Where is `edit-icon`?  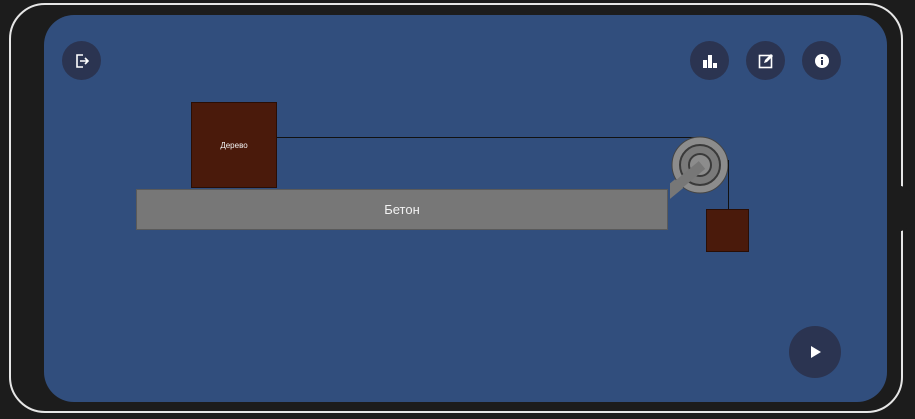
edit-icon is located at coordinates (766, 61).